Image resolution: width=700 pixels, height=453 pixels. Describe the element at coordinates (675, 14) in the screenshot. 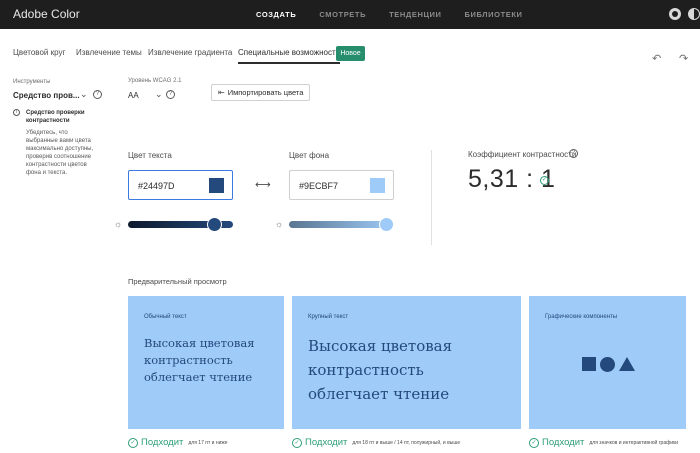

I see `notifications-icon` at that location.